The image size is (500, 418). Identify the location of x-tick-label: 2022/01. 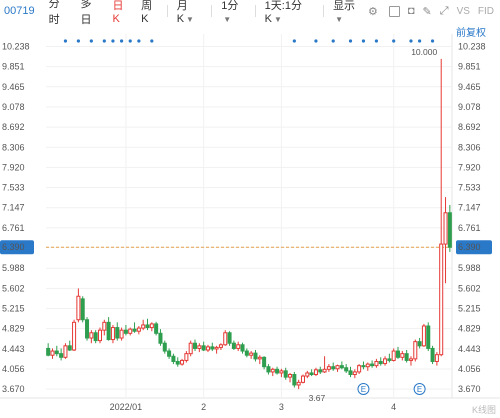
(126, 407).